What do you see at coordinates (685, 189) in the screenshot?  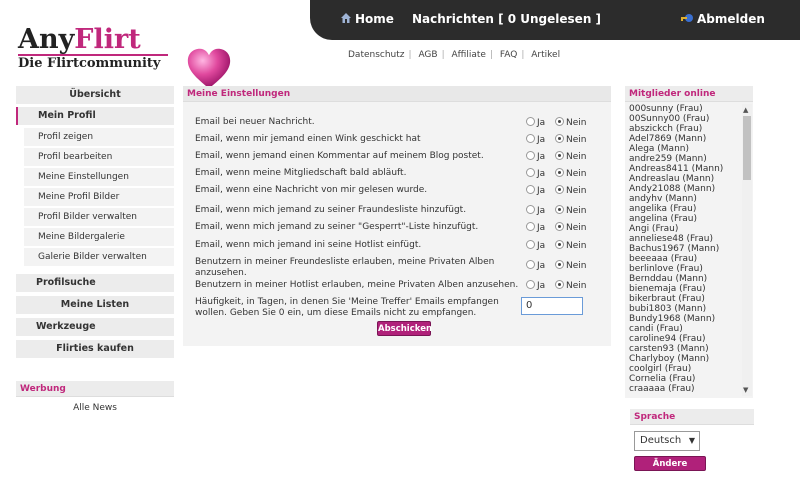 I see `list-item: Andy21088 (Mann)` at bounding box center [685, 189].